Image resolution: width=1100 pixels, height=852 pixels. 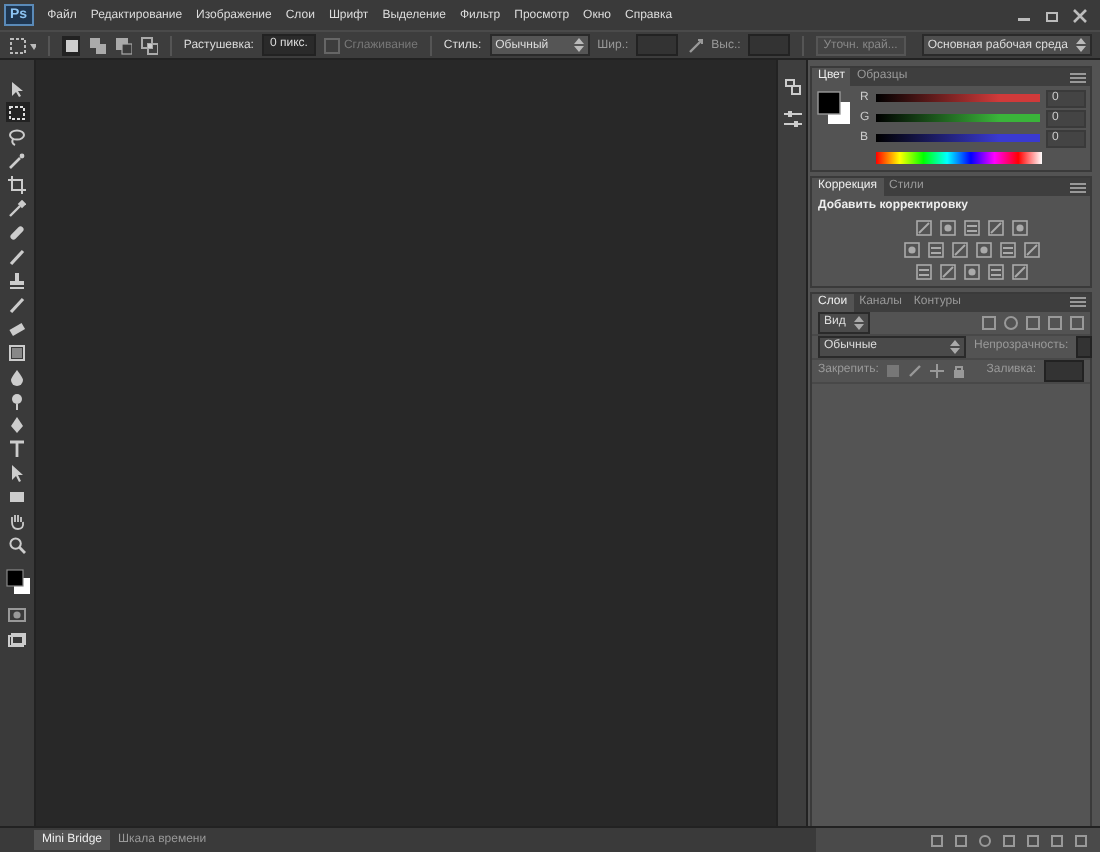 What do you see at coordinates (694, 45) in the screenshot?
I see `swap-icon` at bounding box center [694, 45].